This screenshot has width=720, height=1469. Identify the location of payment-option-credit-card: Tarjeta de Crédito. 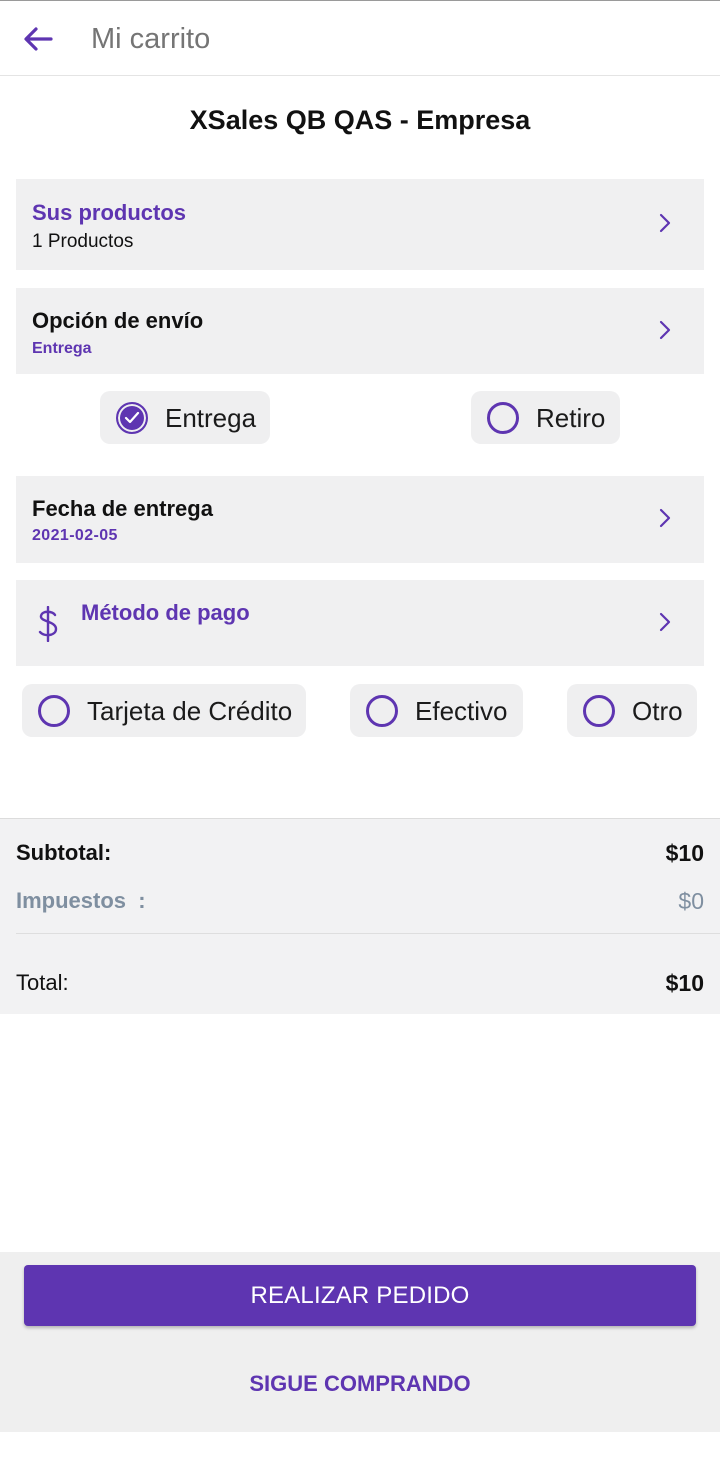
(164, 710).